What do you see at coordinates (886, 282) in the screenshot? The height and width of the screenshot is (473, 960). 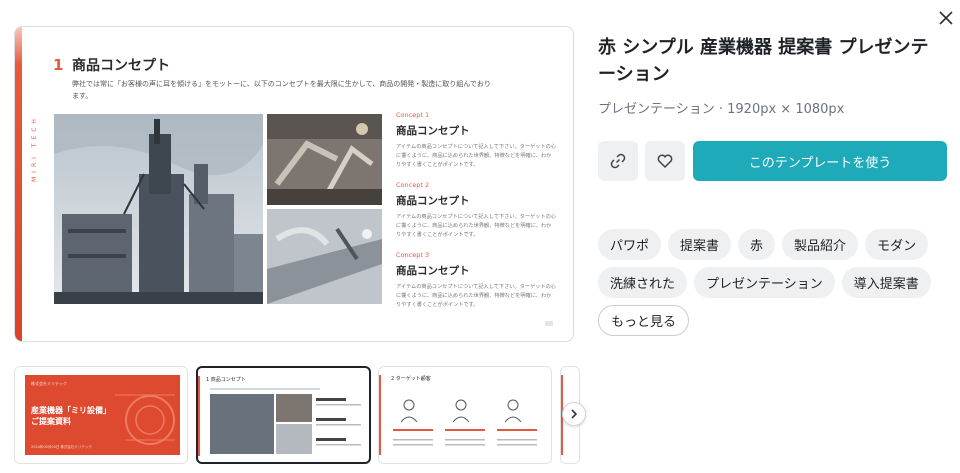 I see `tag-chip: 導入提案書` at bounding box center [886, 282].